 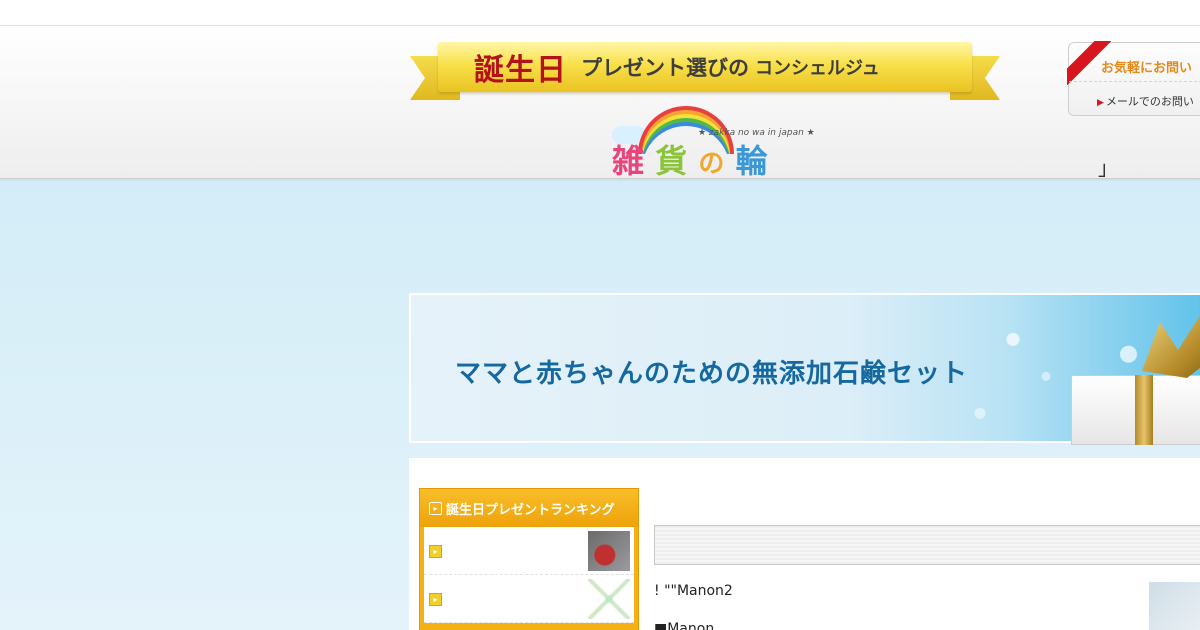 What do you see at coordinates (520, 70) in the screenshot?
I see `ribbon-headline: 誕生日` at bounding box center [520, 70].